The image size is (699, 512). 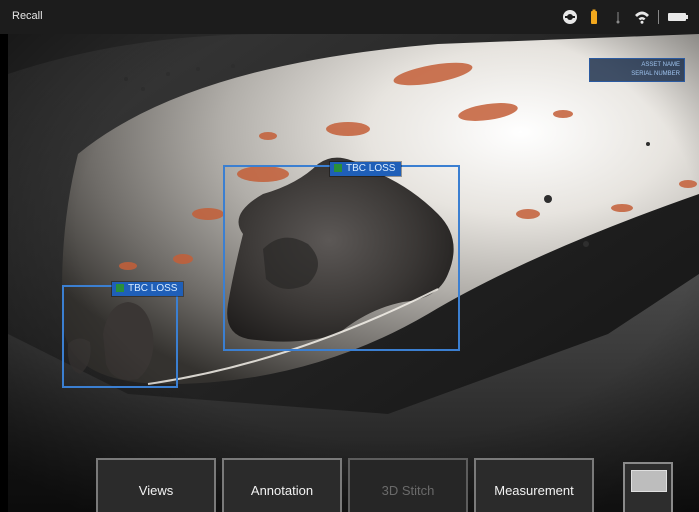 I want to click on status-icons, so click(x=625, y=17).